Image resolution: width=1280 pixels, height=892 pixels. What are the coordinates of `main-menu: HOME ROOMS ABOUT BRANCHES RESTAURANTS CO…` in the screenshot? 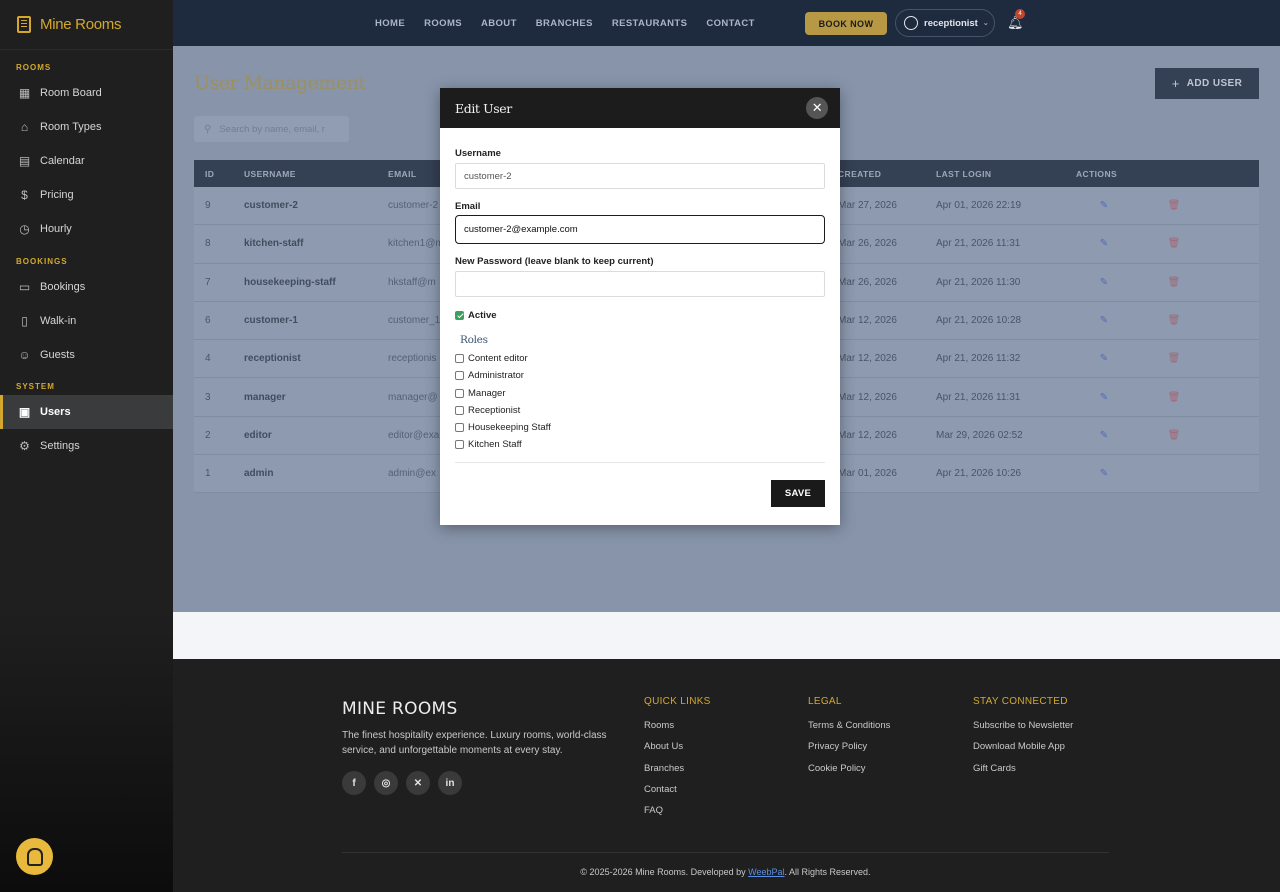 It's located at (565, 23).